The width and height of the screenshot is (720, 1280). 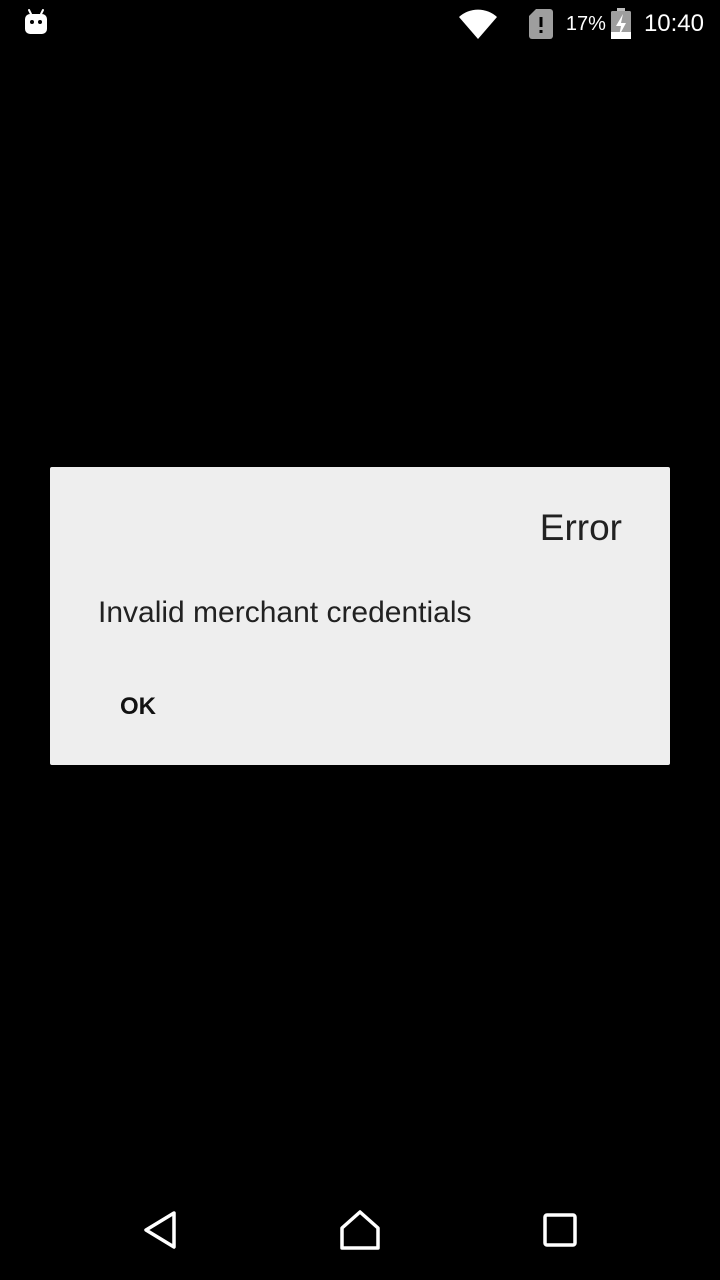 What do you see at coordinates (585, 23) in the screenshot?
I see `battery-percent: 17%` at bounding box center [585, 23].